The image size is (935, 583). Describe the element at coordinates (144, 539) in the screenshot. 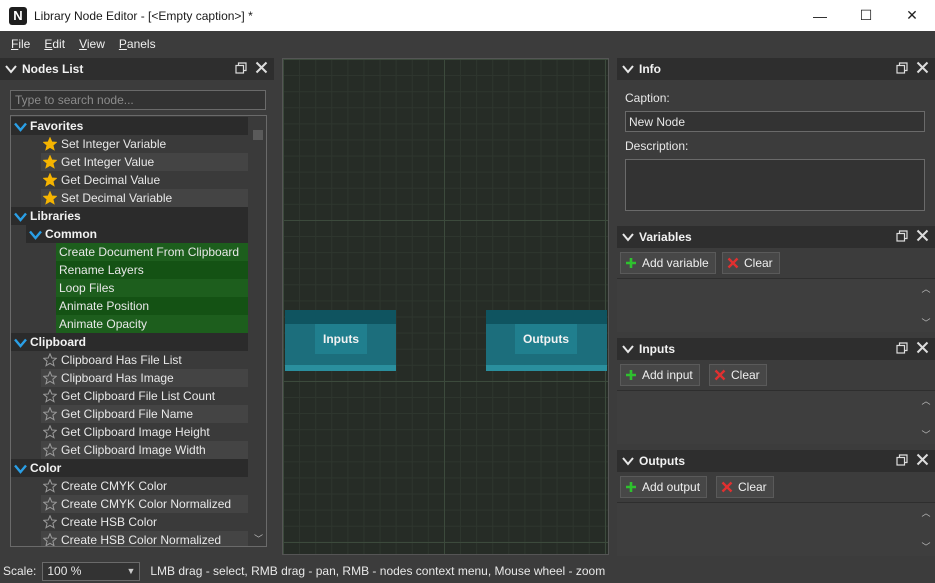

I see `tree-node-item: Create HSB Color Normalized` at that location.